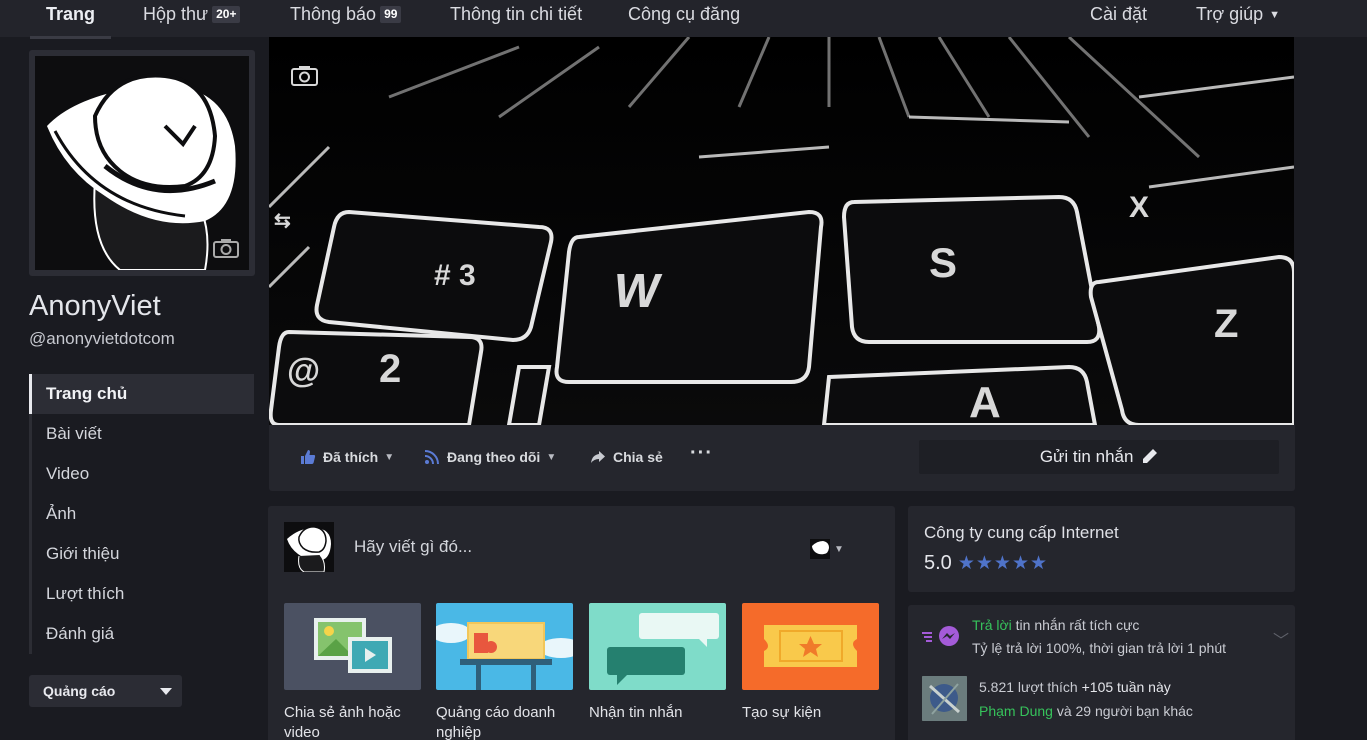 This screenshot has height=740, width=1367. What do you see at coordinates (166, 691) in the screenshot?
I see `caret-down-icon` at bounding box center [166, 691].